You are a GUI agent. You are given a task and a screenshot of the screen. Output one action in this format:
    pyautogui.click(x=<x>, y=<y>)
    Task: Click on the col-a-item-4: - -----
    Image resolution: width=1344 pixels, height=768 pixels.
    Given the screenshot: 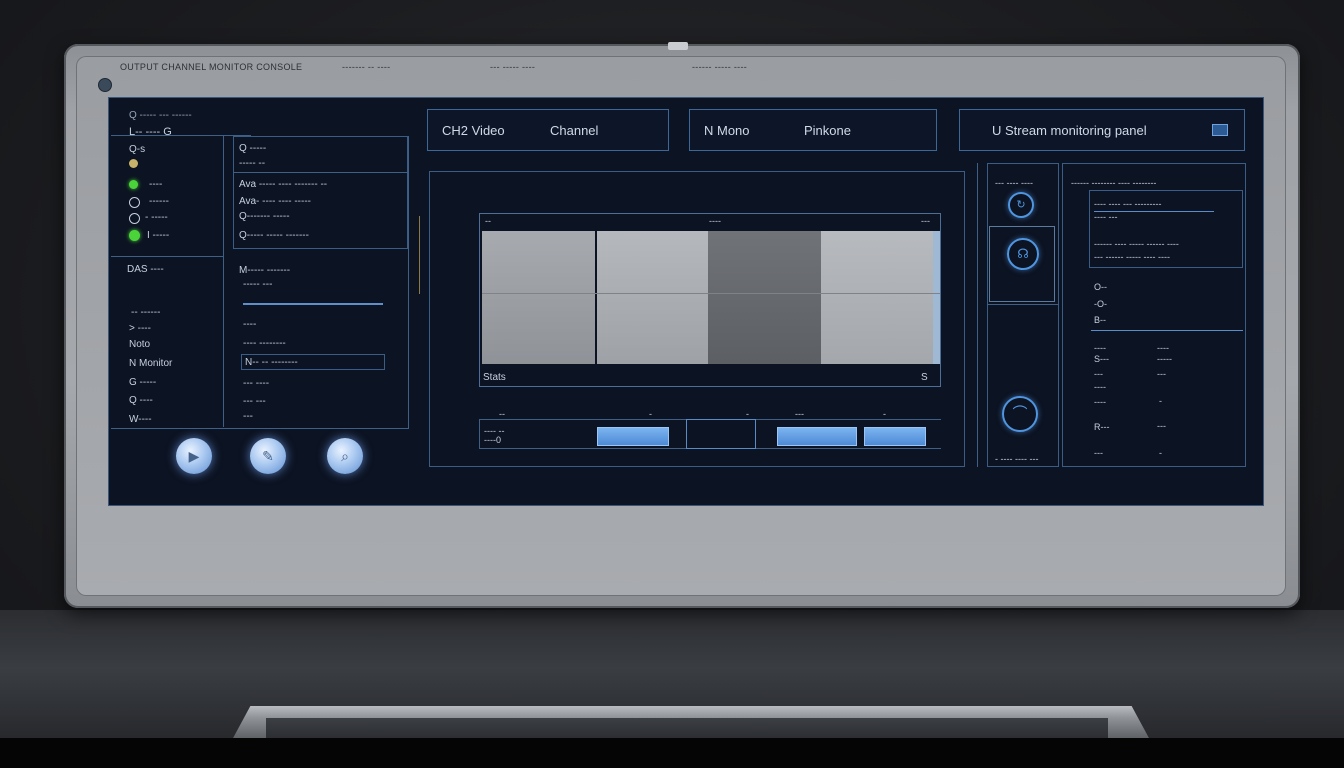 What is the action you would take?
    pyautogui.click(x=156, y=217)
    